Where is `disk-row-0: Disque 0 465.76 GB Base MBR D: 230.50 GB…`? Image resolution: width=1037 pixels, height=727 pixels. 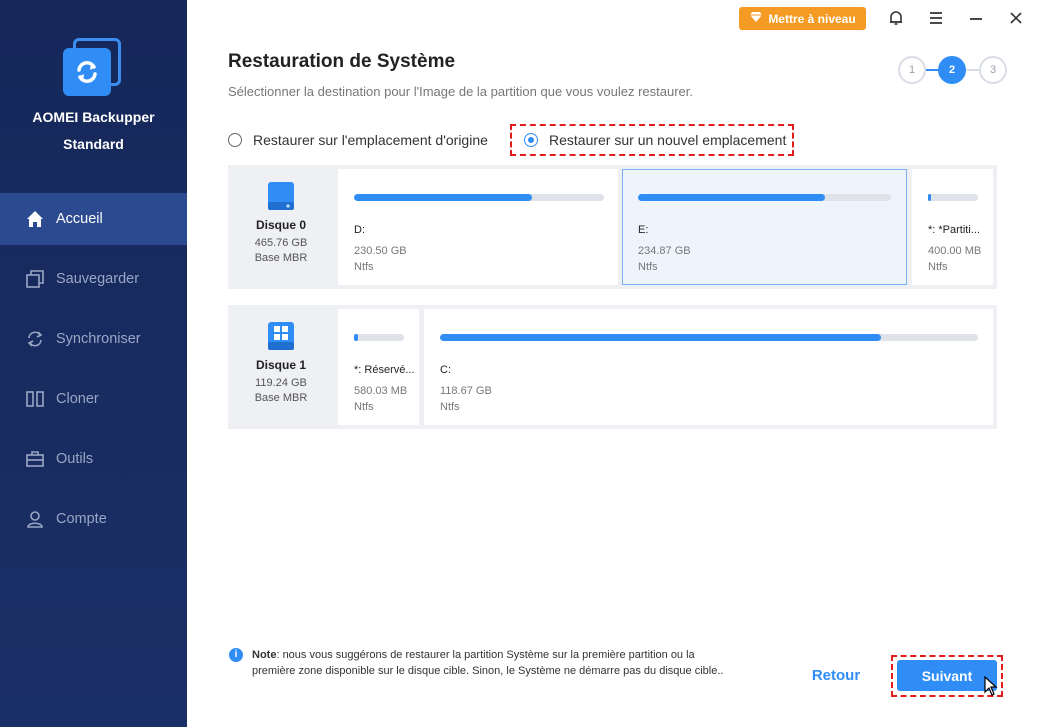
disk-row-0: Disque 0 465.76 GB Base MBR D: 230.50 GB… is located at coordinates (612, 227).